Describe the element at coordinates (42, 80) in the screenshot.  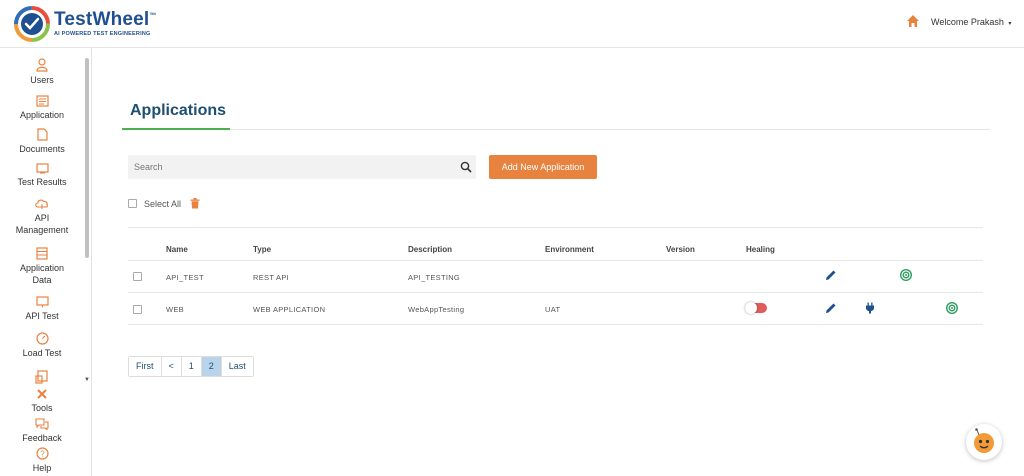
I see `sidebar-label: Users` at that location.